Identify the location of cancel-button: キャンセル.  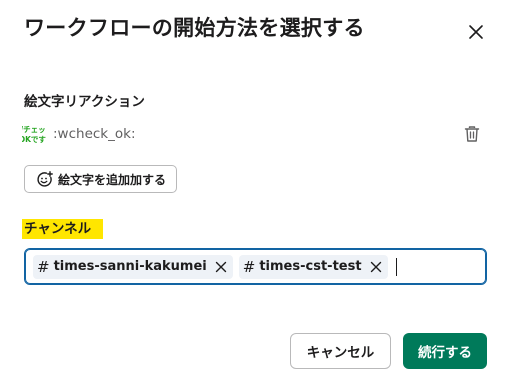
(340, 351).